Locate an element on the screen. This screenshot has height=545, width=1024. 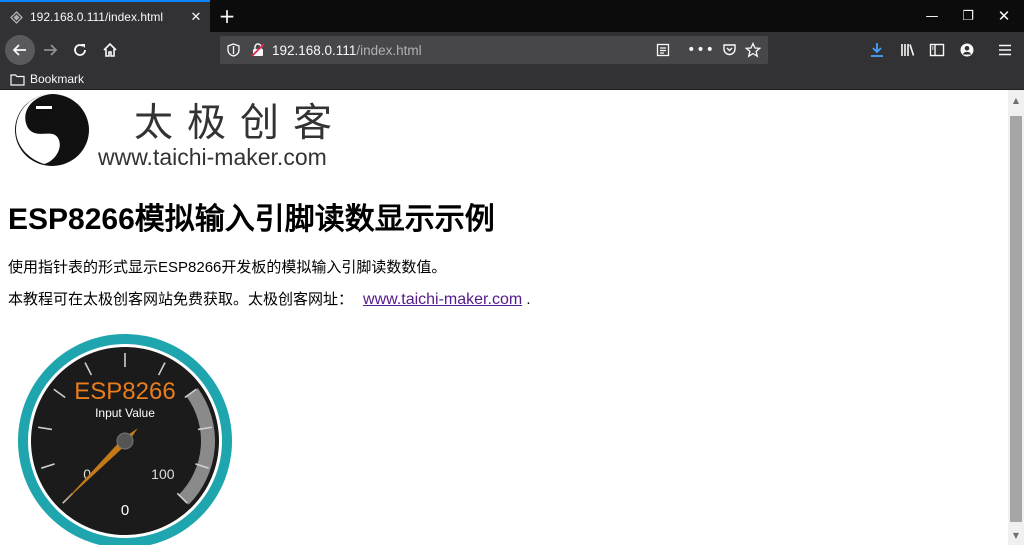
pocket-icon is located at coordinates (729, 50).